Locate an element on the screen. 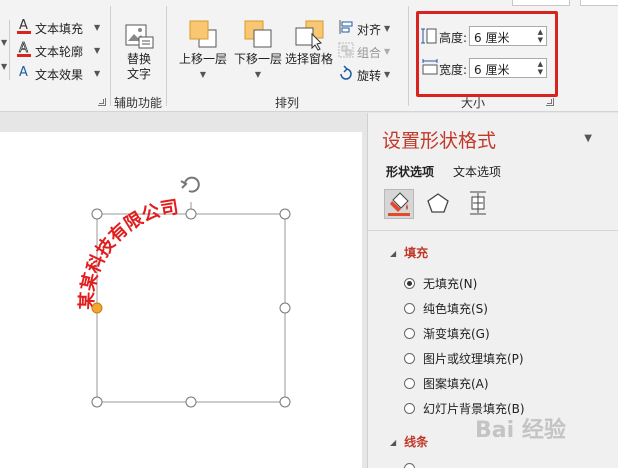 This screenshot has height=468, width=618. group-button: 组合 ▼ is located at coordinates (368, 51).